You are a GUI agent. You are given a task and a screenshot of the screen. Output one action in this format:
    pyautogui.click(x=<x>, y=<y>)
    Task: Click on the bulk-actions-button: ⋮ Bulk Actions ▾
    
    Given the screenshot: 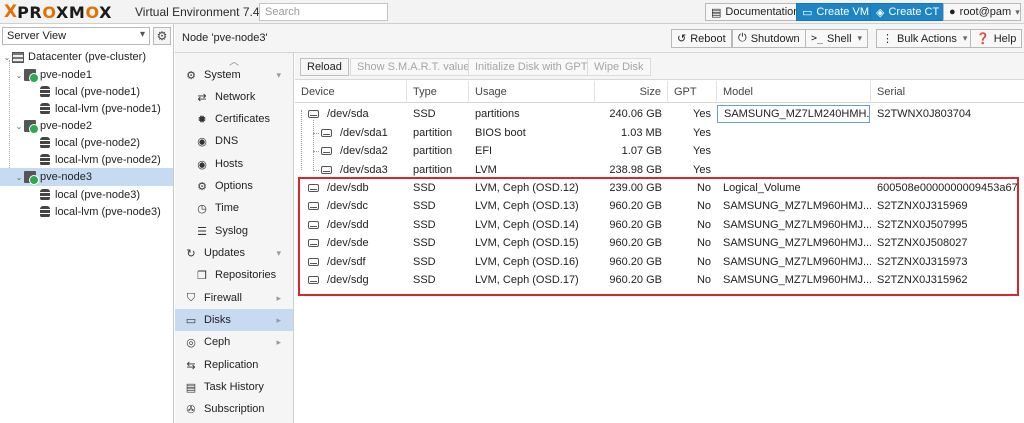 What is the action you would take?
    pyautogui.click(x=925, y=38)
    